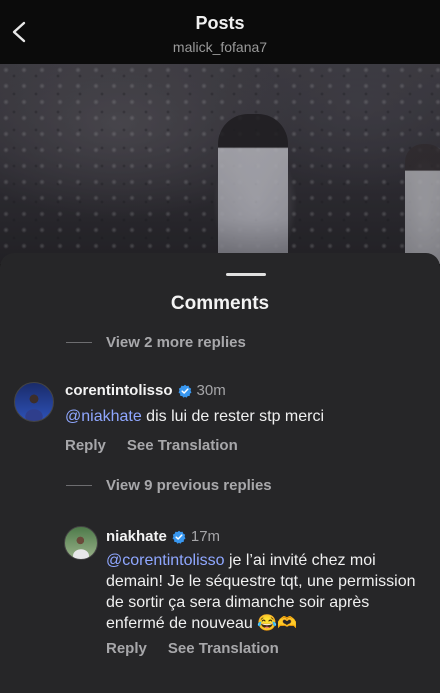  What do you see at coordinates (119, 390) in the screenshot?
I see `comment-username: corentintolisso` at bounding box center [119, 390].